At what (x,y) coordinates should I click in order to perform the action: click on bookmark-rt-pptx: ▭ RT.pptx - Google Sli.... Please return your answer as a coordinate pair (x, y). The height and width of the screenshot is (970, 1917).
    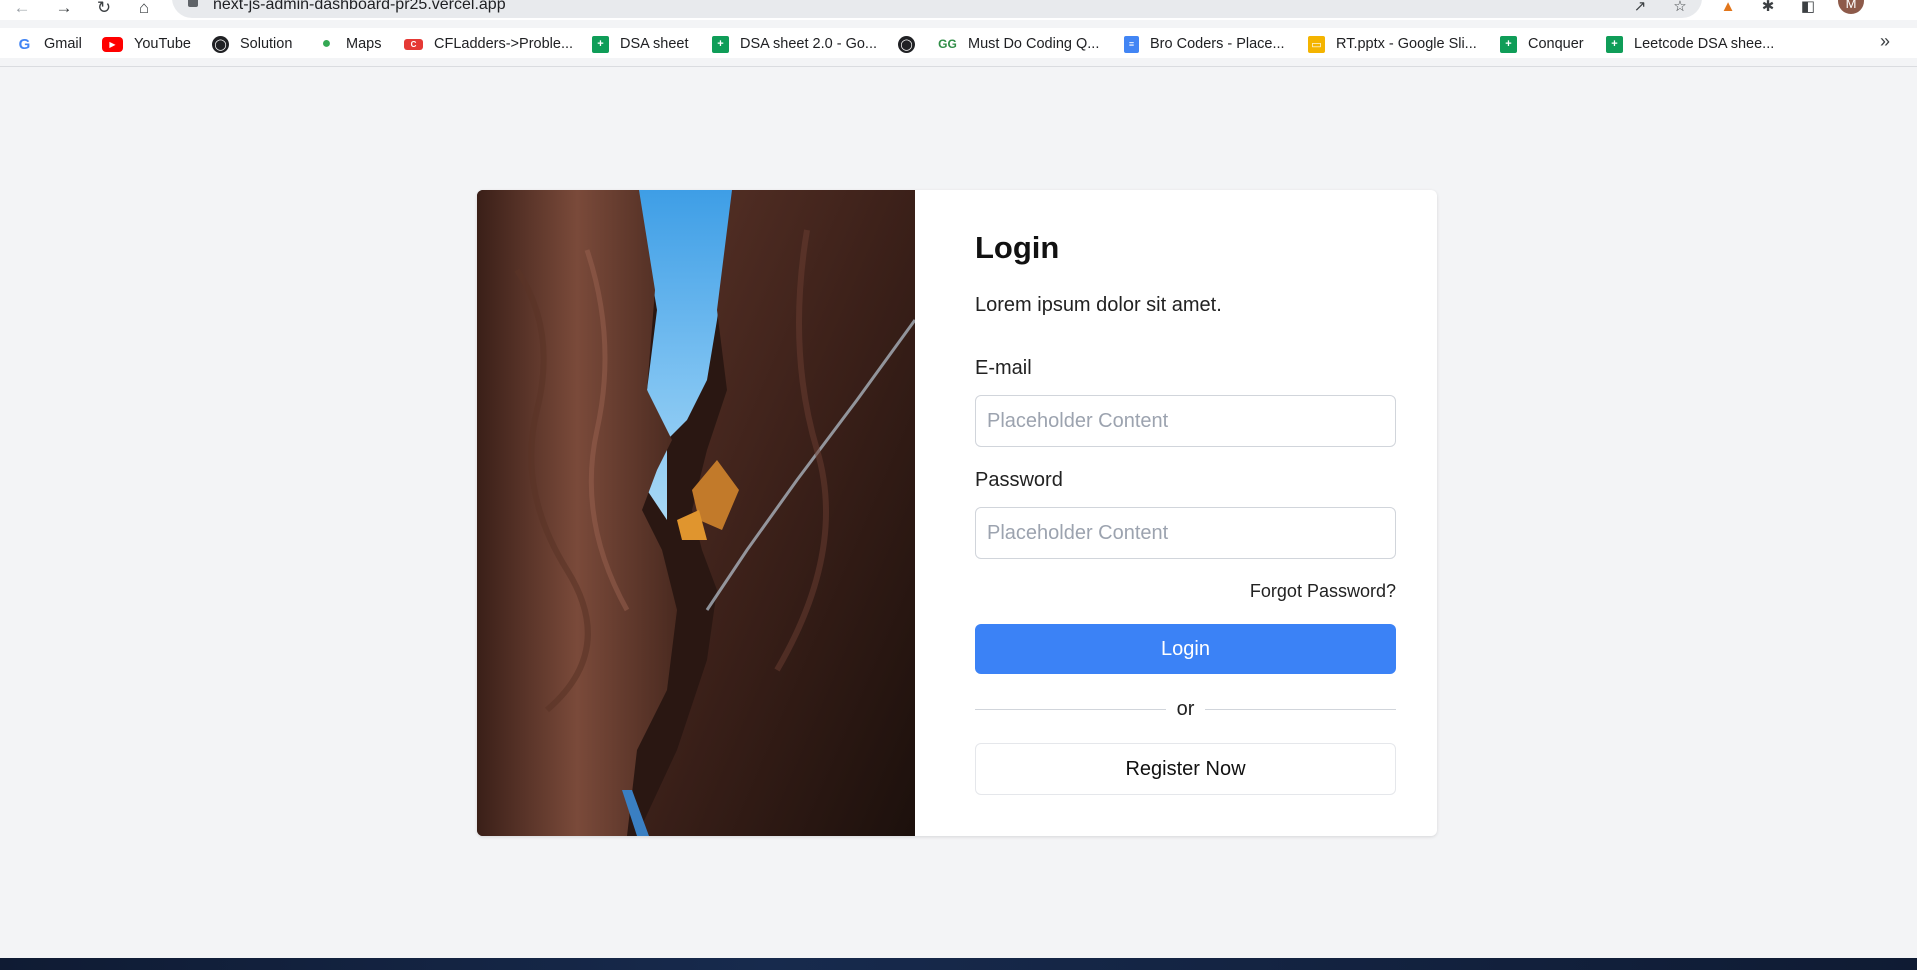
    Looking at the image, I should click on (1392, 44).